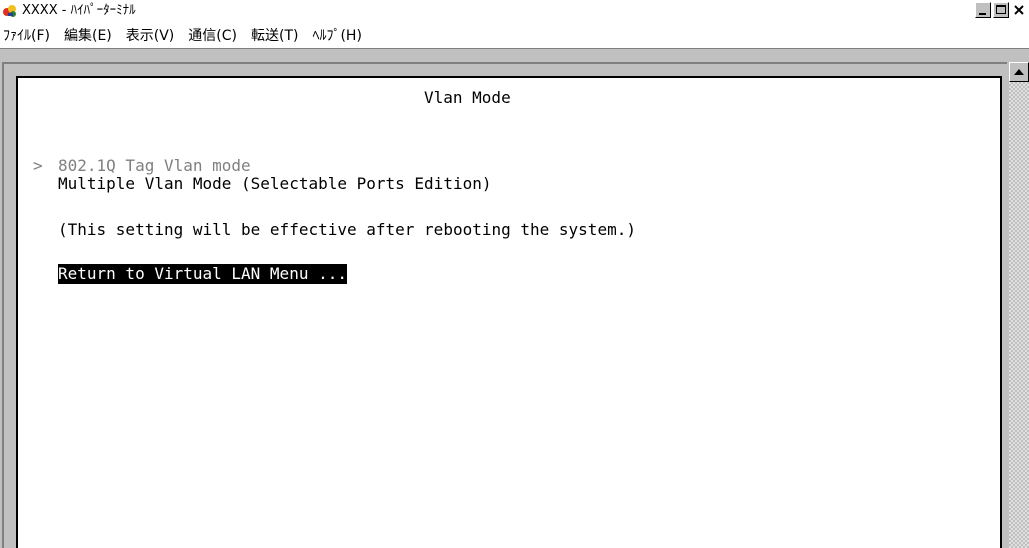 The width and height of the screenshot is (1029, 548). Describe the element at coordinates (336, 35) in the screenshot. I see `menu-help: ﾍﾙﾌﾟ(H)` at that location.